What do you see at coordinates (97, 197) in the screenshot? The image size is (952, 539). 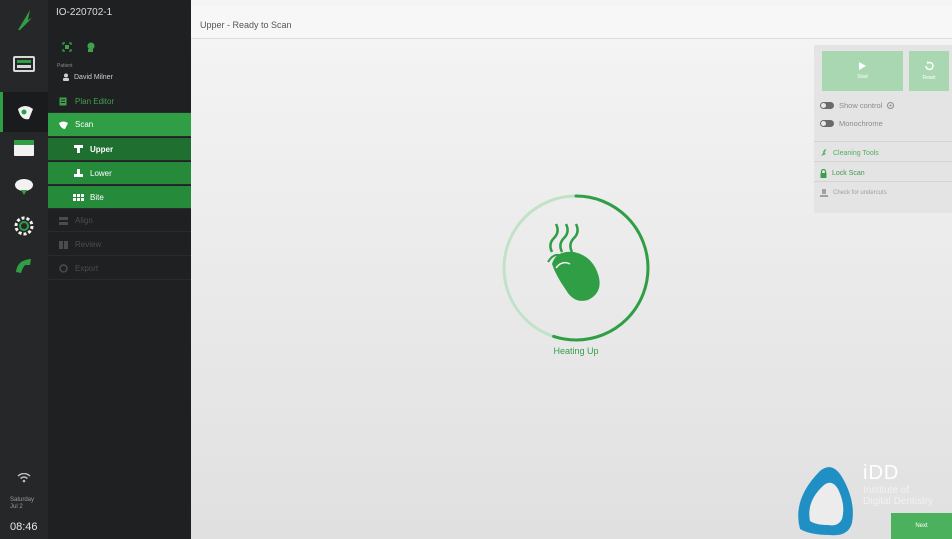 I see `nav-scan-bite-label: Bite` at bounding box center [97, 197].